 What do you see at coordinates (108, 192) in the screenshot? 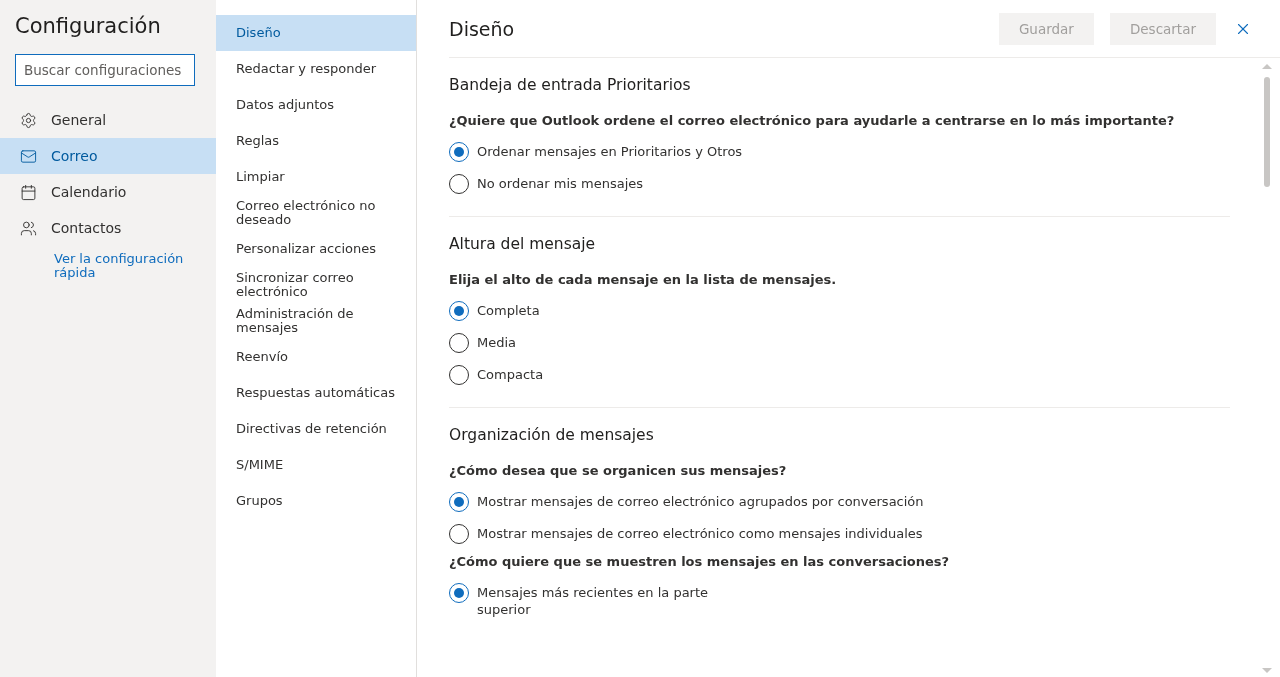
I see `nav-item: Calendario` at bounding box center [108, 192].